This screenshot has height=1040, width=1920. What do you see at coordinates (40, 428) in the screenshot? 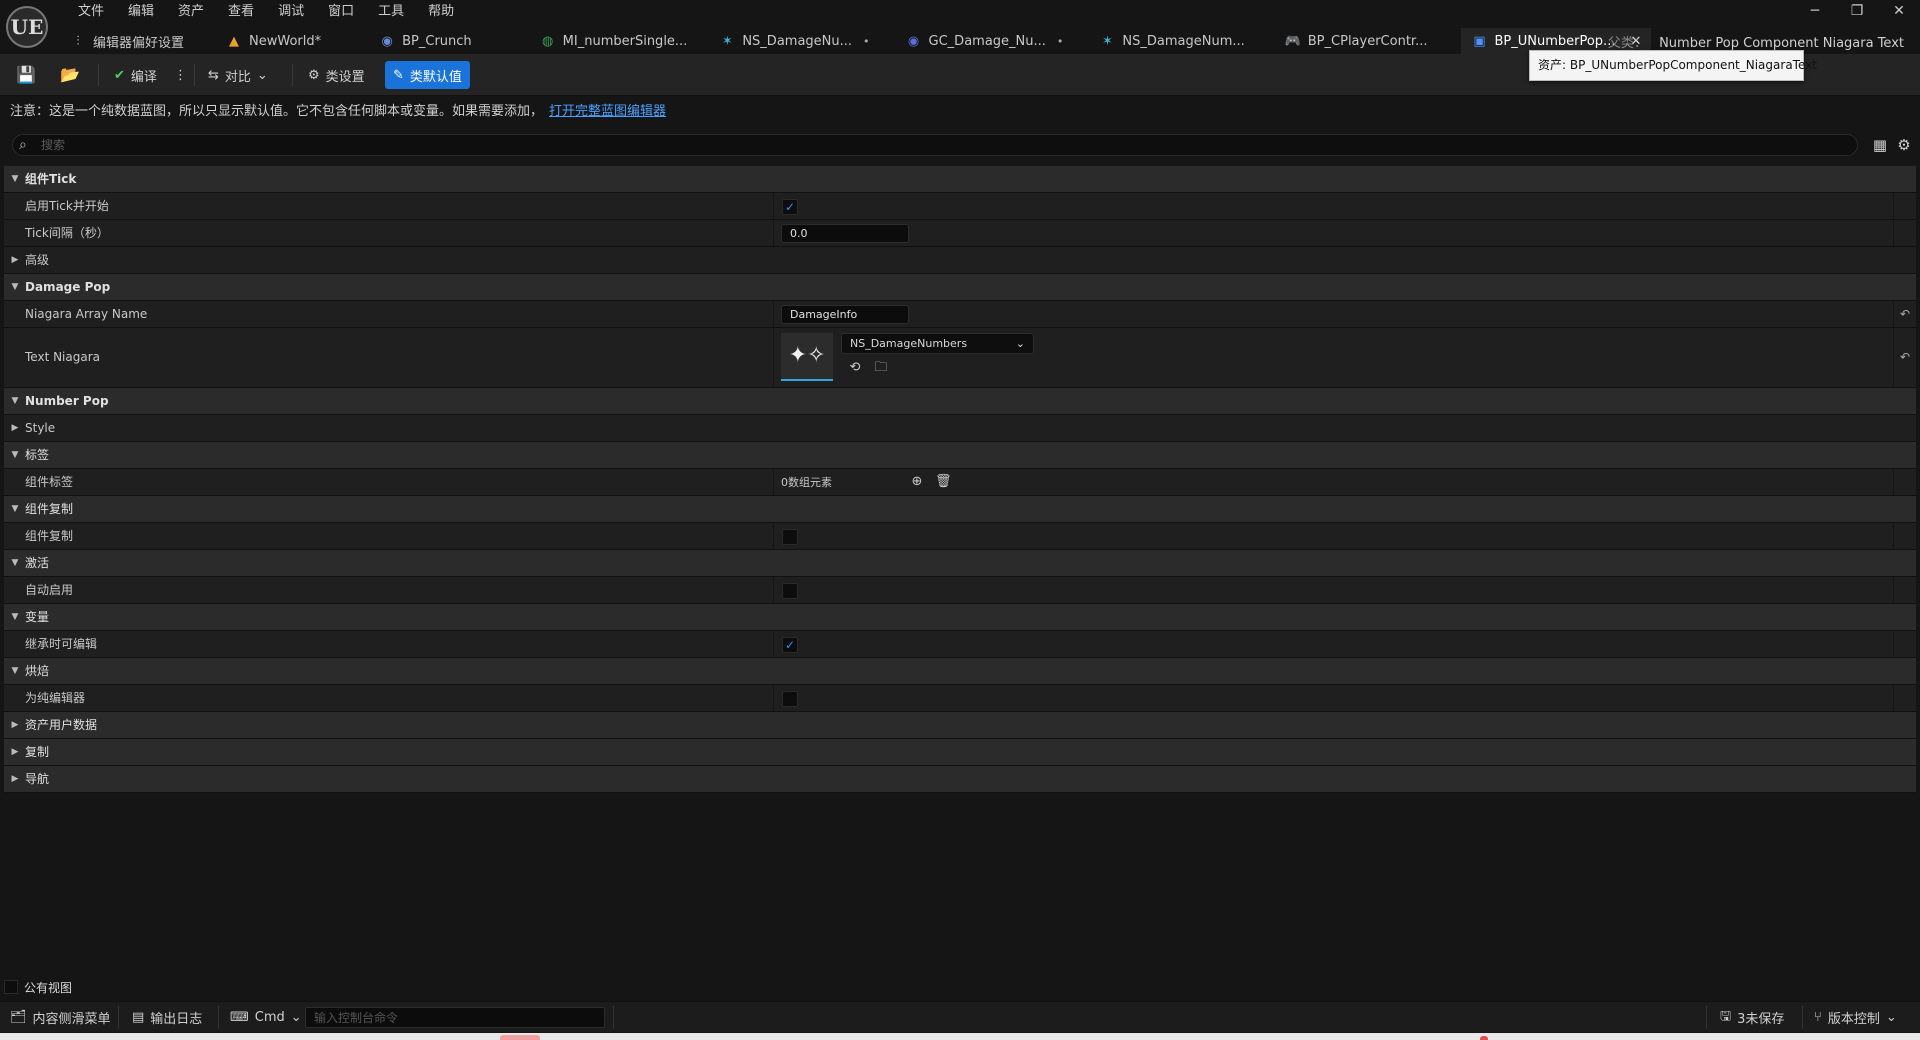
I see `category-label: Style` at bounding box center [40, 428].